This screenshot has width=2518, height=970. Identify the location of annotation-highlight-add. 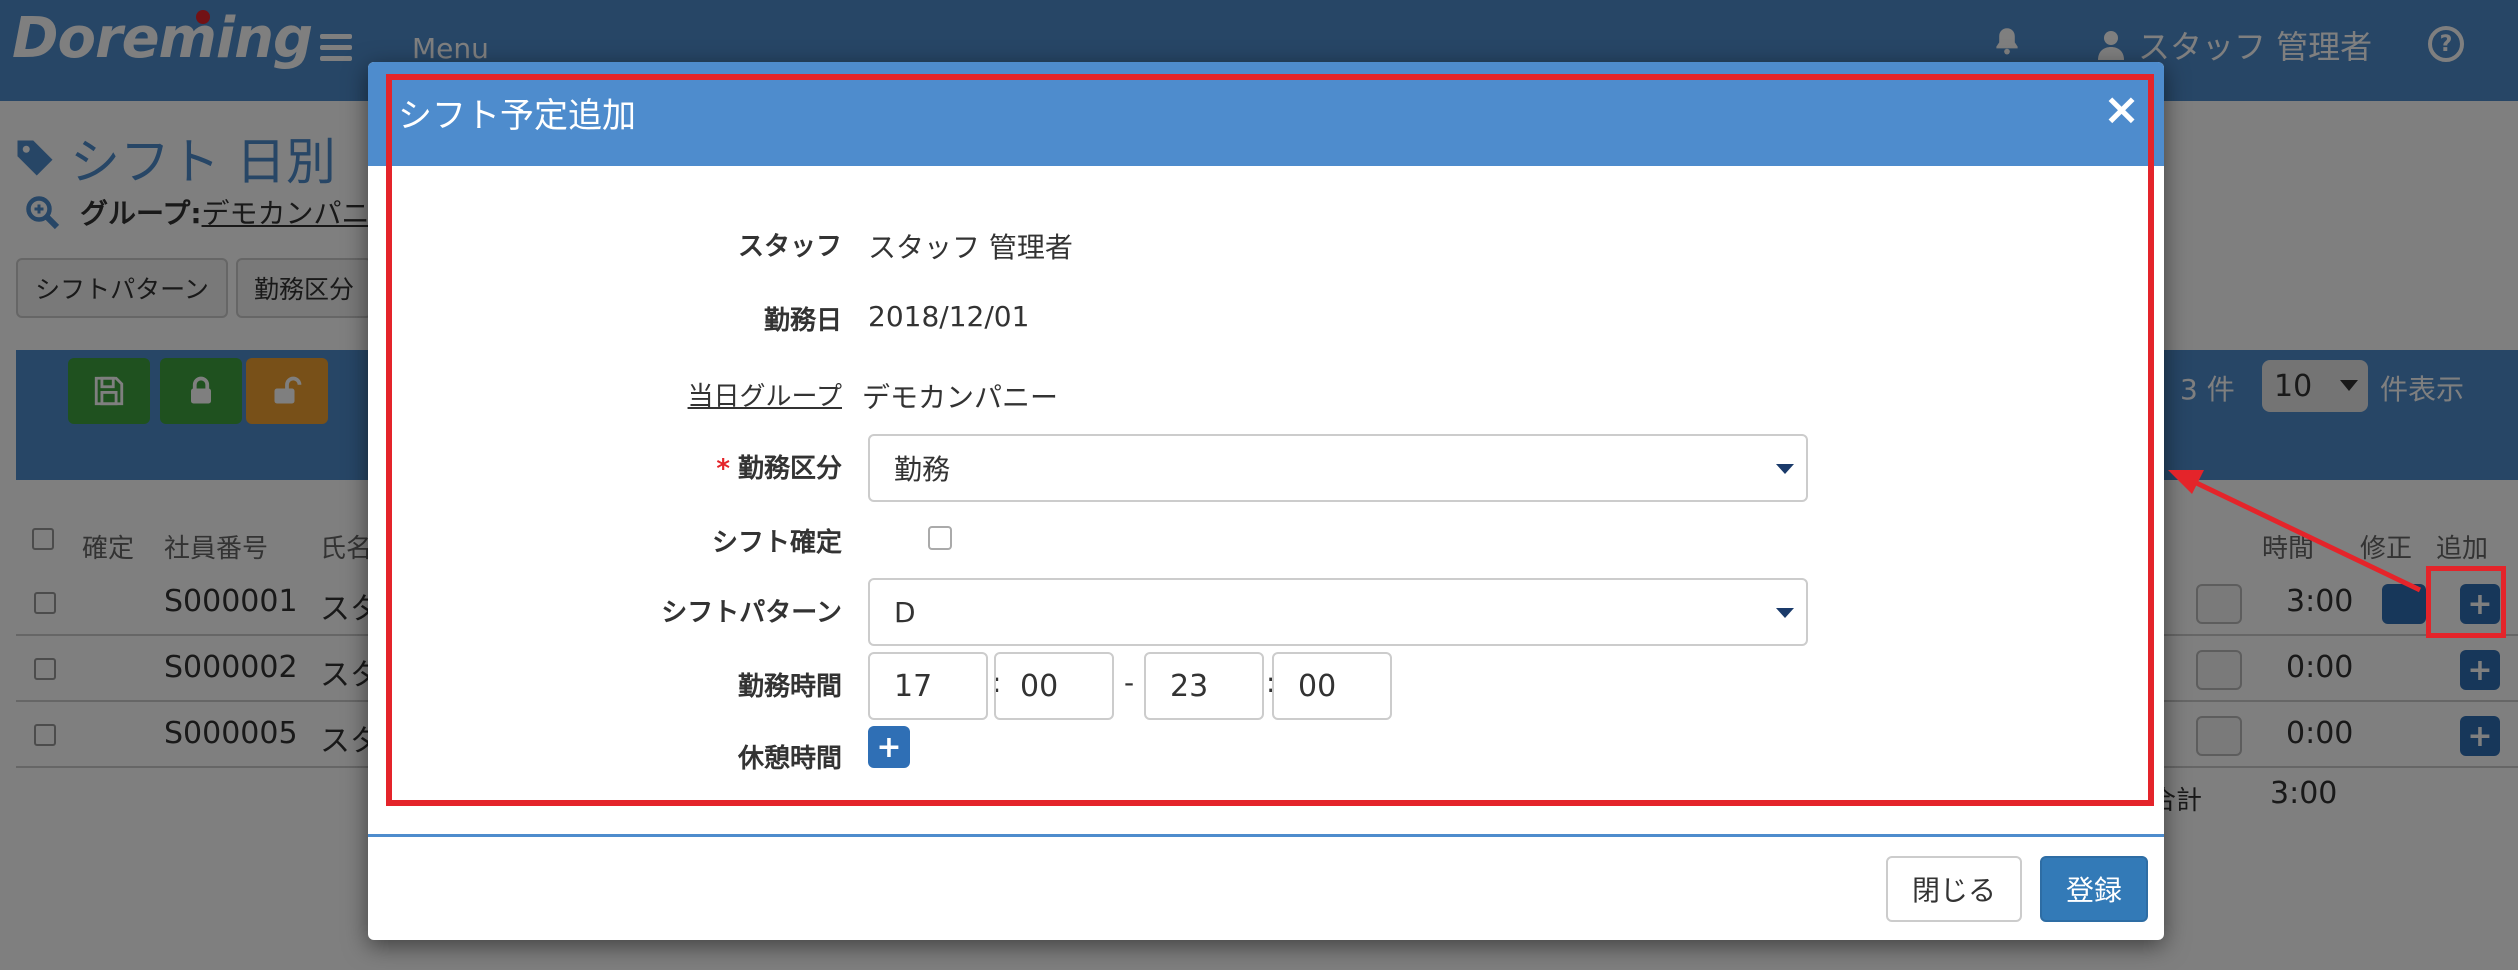
(2466, 602).